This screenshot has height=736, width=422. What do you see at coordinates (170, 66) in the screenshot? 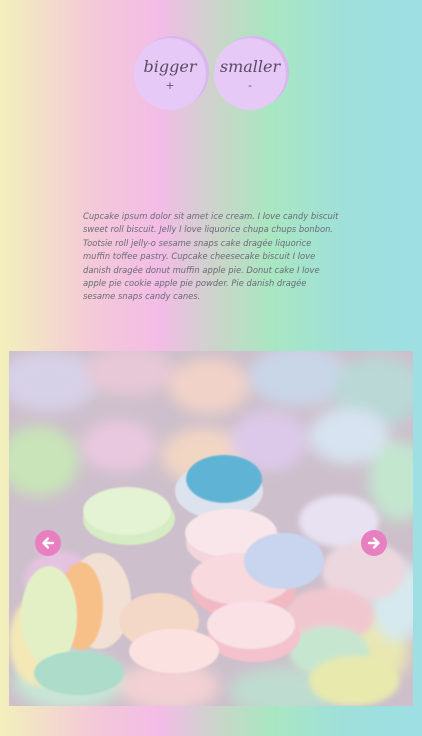
I see `bigger-button-label: bigger` at bounding box center [170, 66].